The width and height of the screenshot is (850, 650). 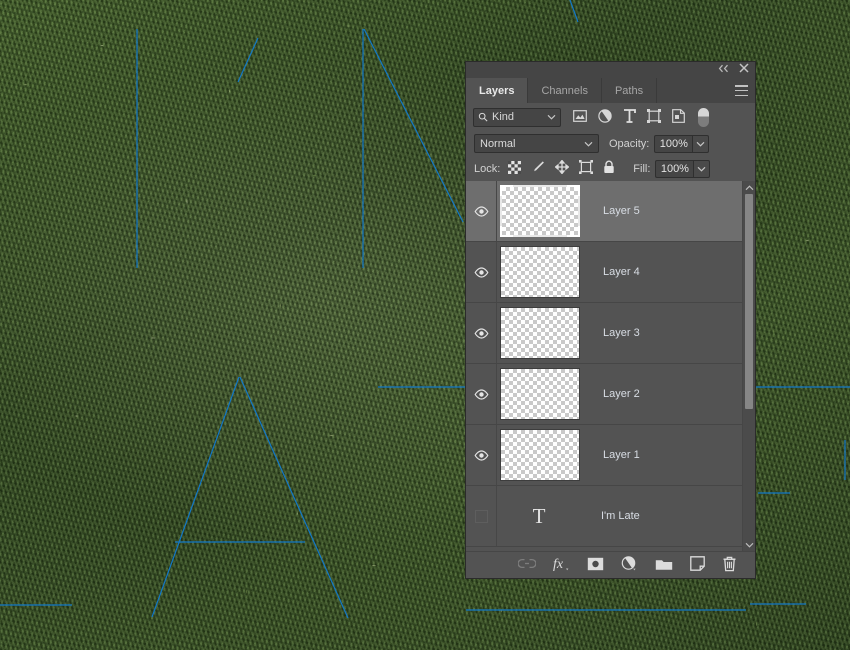 What do you see at coordinates (620, 516) in the screenshot?
I see `layer-name: I'm Late` at bounding box center [620, 516].